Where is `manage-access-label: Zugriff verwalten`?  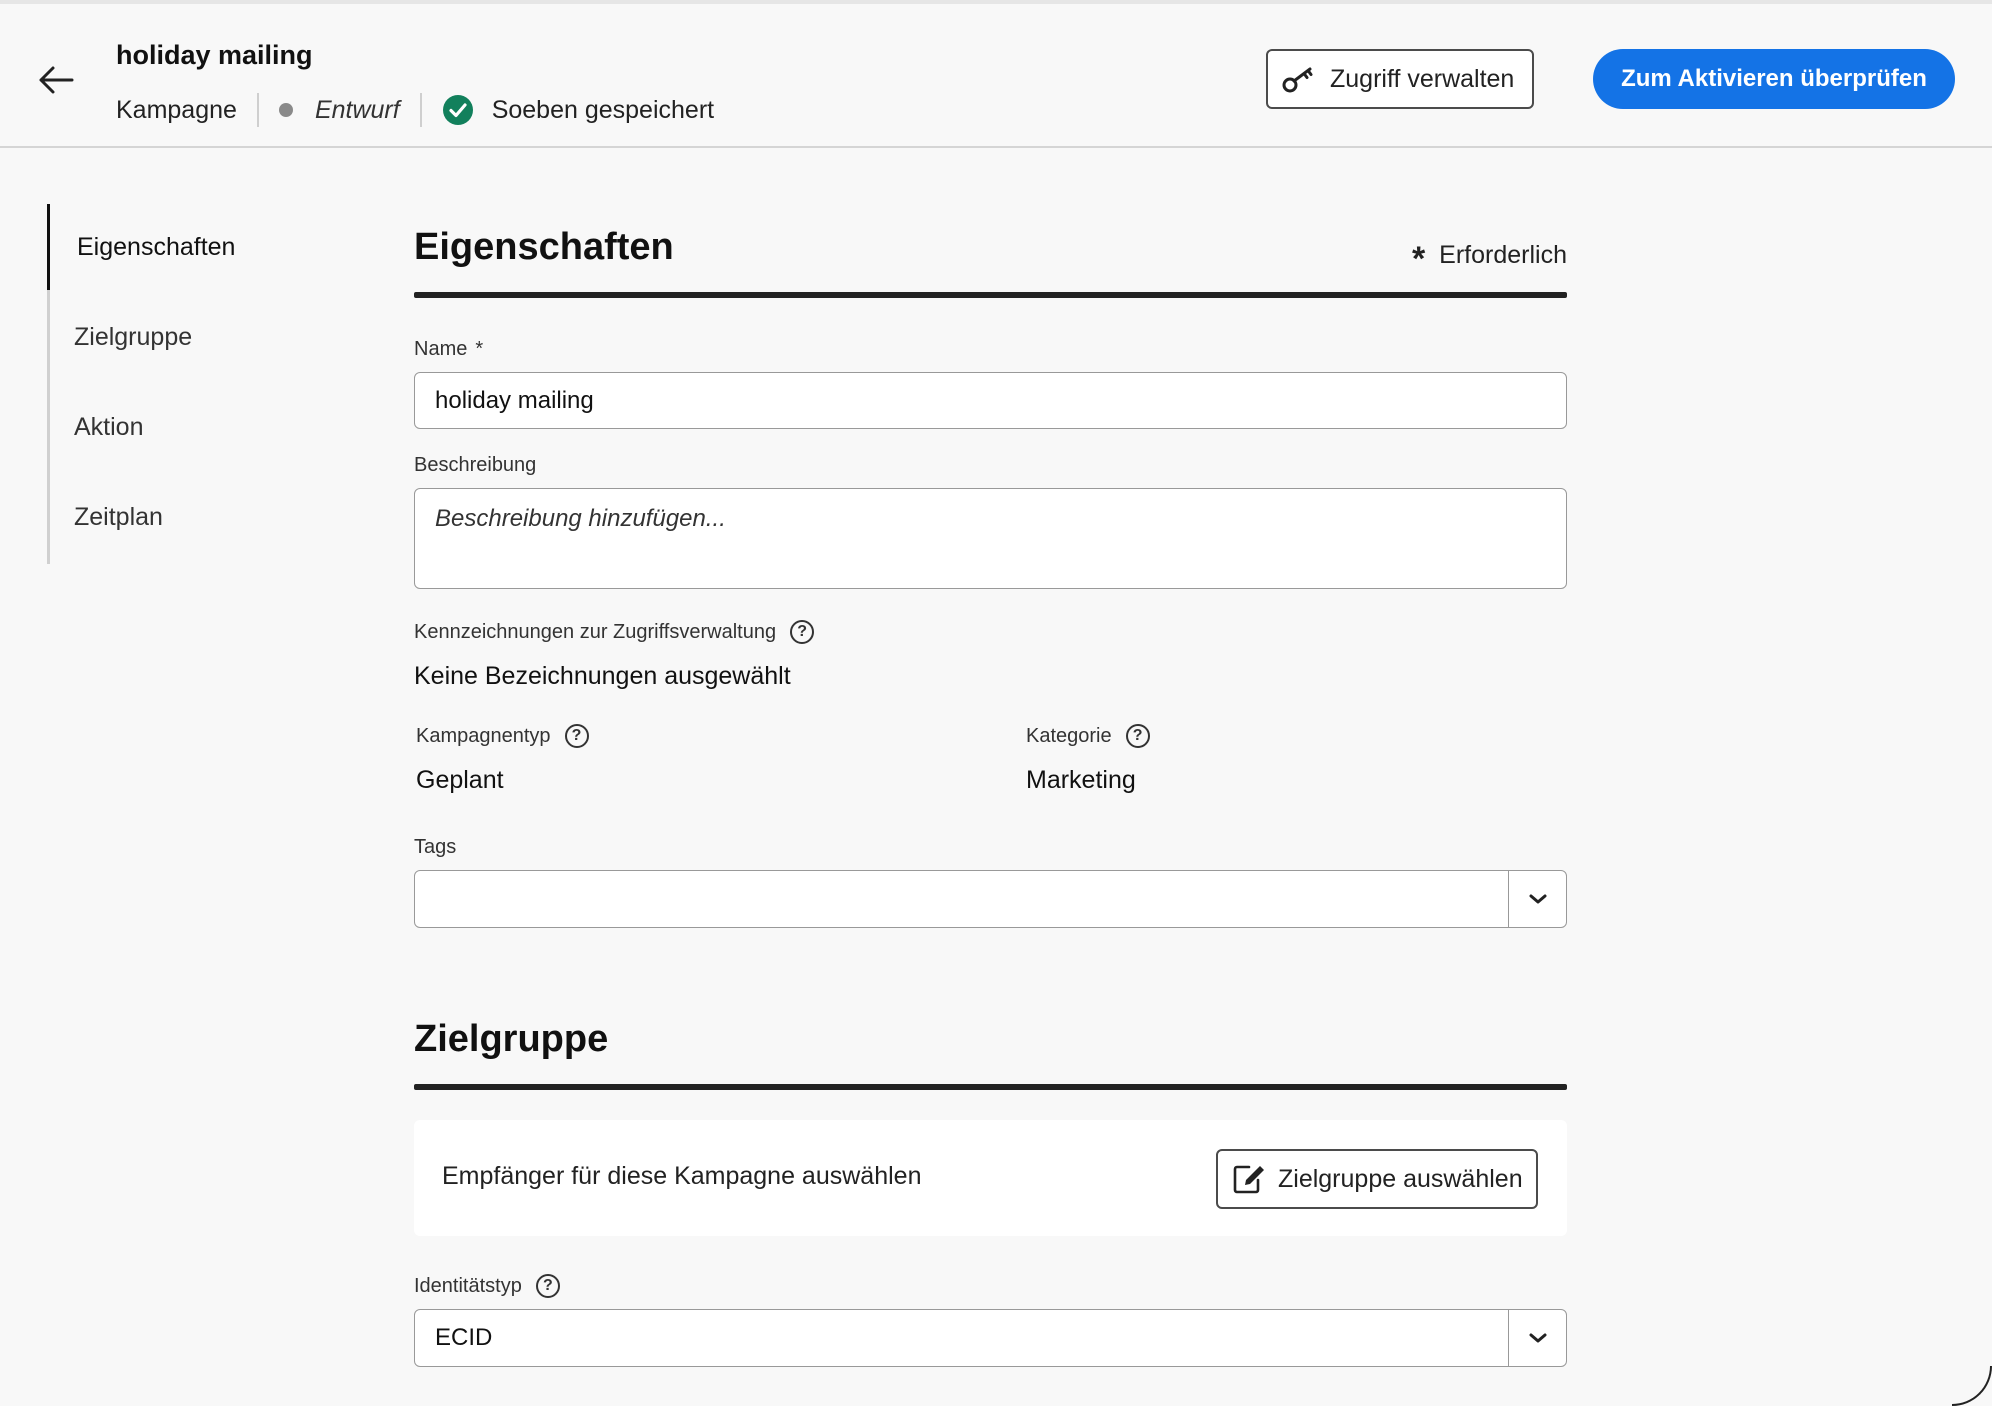
manage-access-label: Zugriff verwalten is located at coordinates (1422, 78).